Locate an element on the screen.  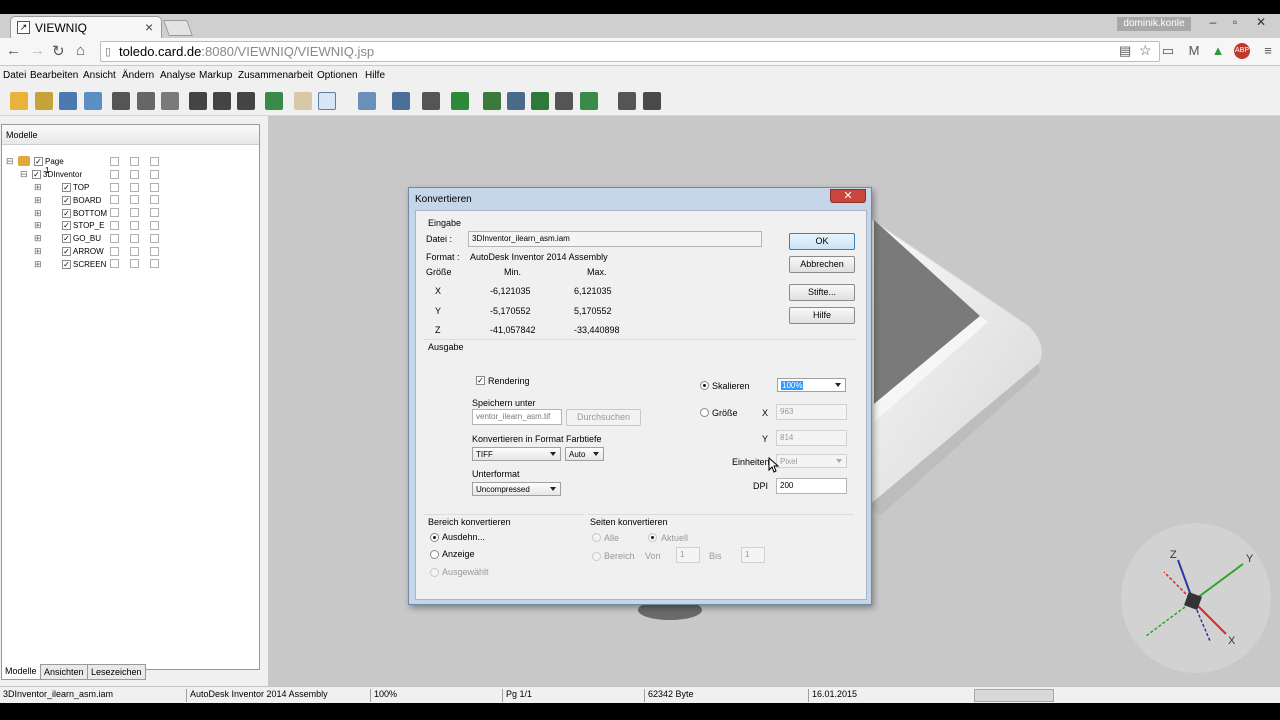
pages-from-field: 1 is located at coordinates (688, 555).